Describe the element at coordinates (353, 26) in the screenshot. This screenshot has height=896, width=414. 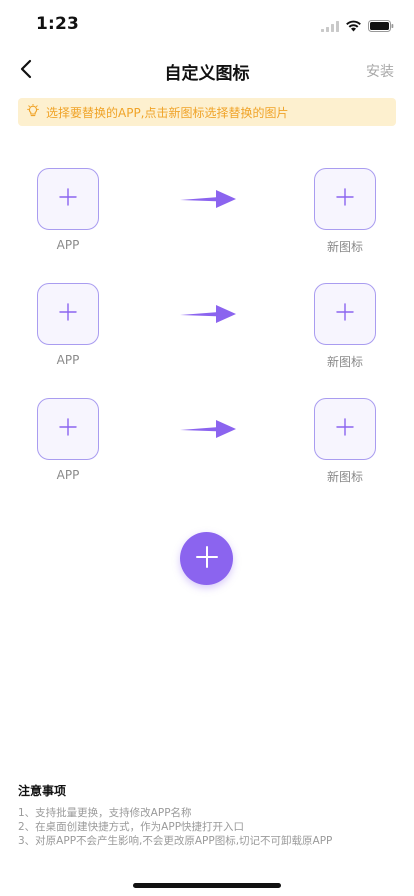
I see `wifi-icon` at that location.